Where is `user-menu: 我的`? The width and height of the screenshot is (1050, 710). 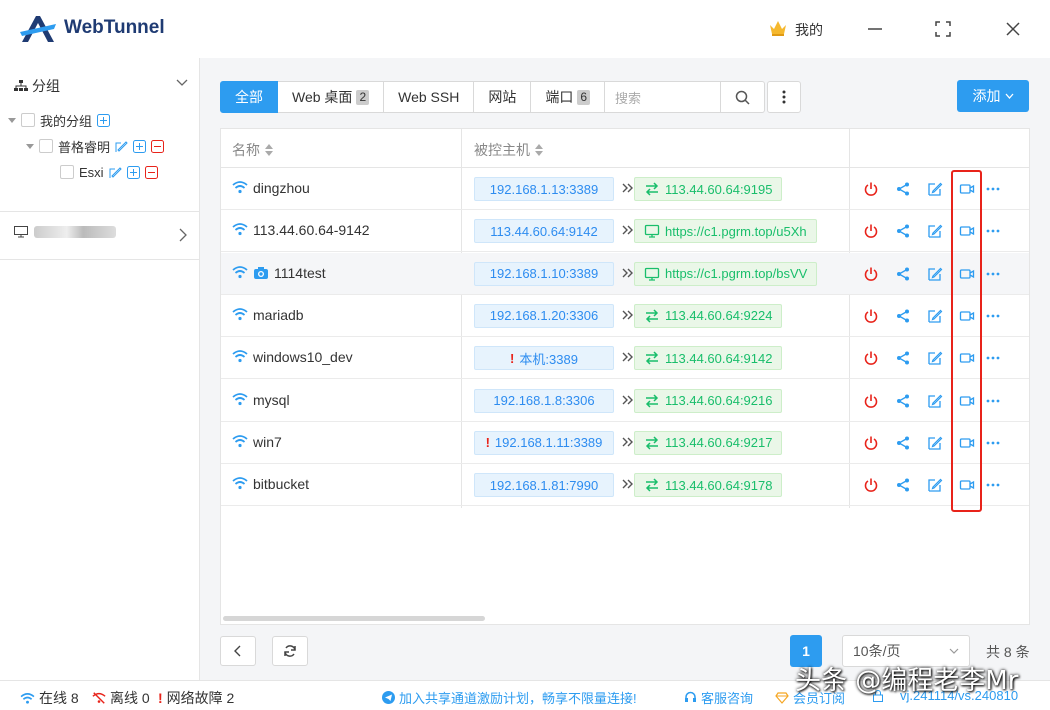
user-menu: 我的 is located at coordinates (809, 30).